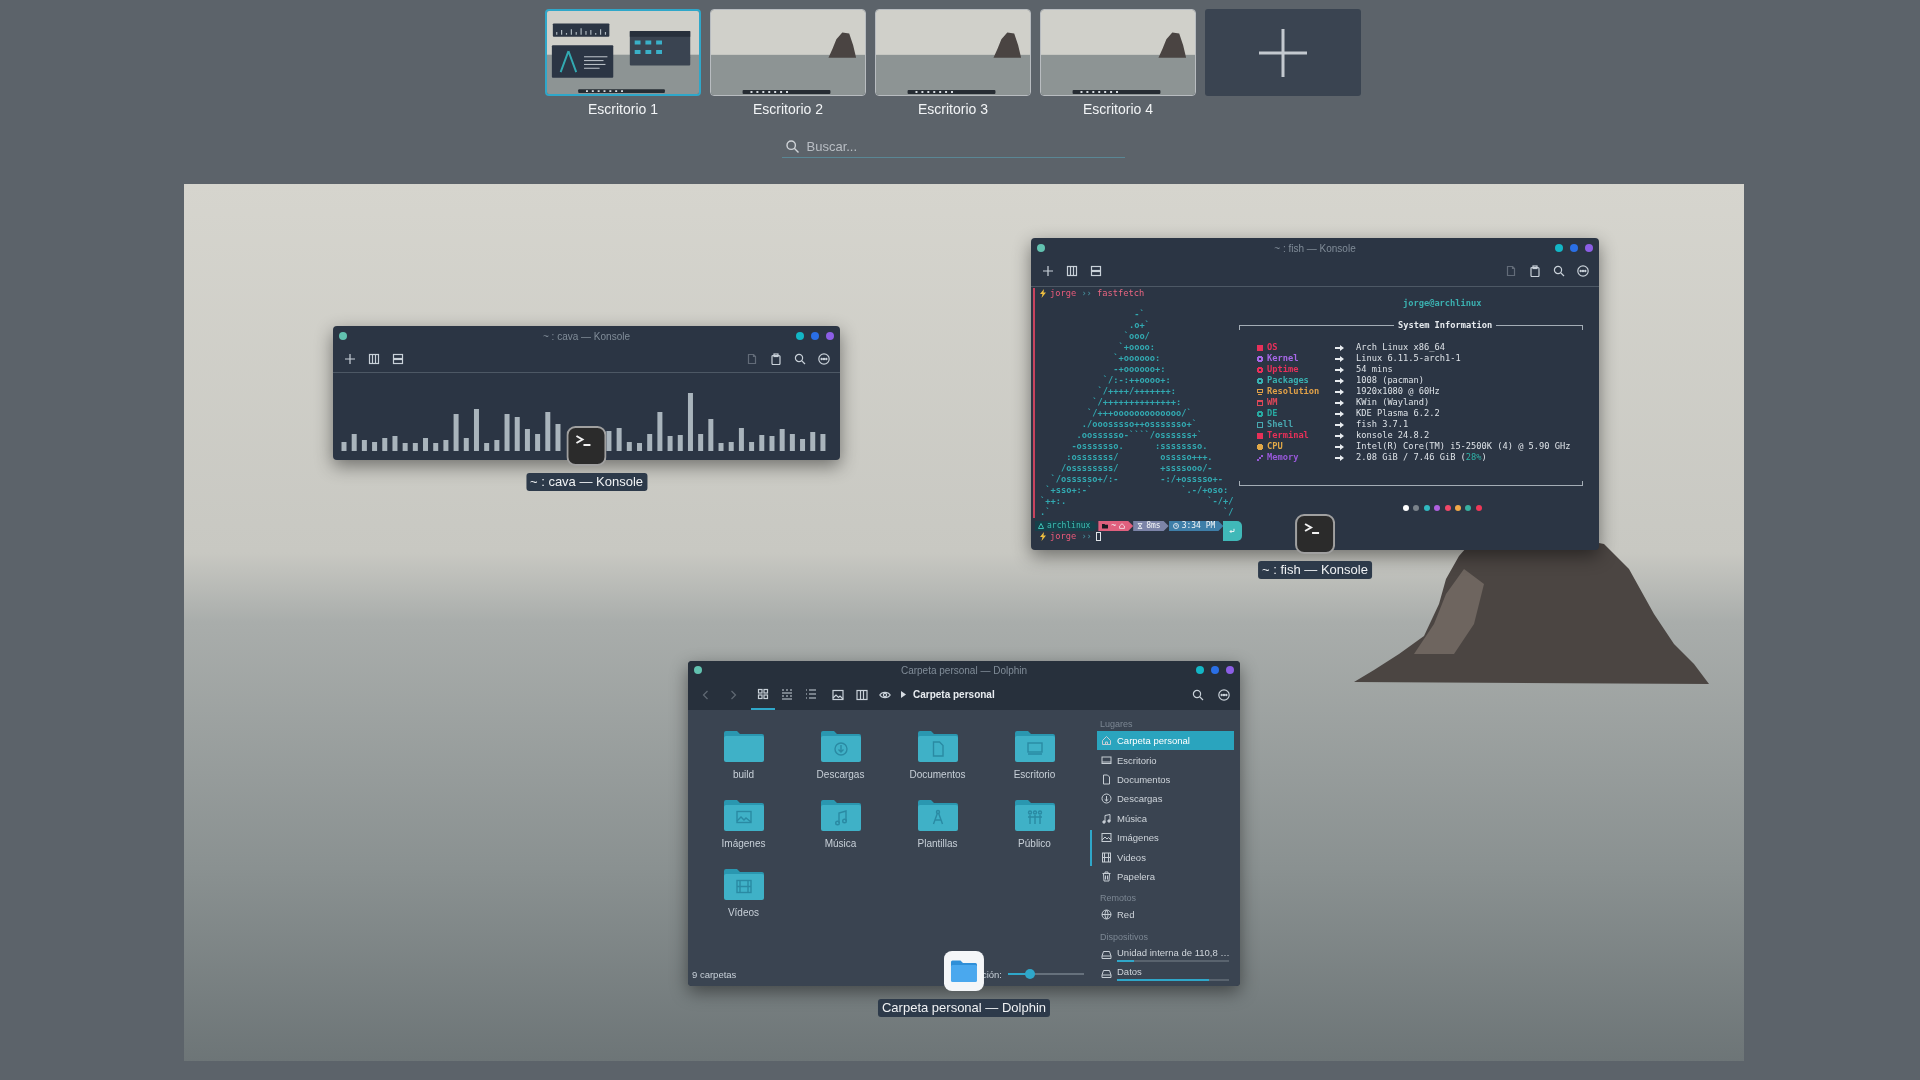  I want to click on zoom-slider-track, so click(1046, 974).